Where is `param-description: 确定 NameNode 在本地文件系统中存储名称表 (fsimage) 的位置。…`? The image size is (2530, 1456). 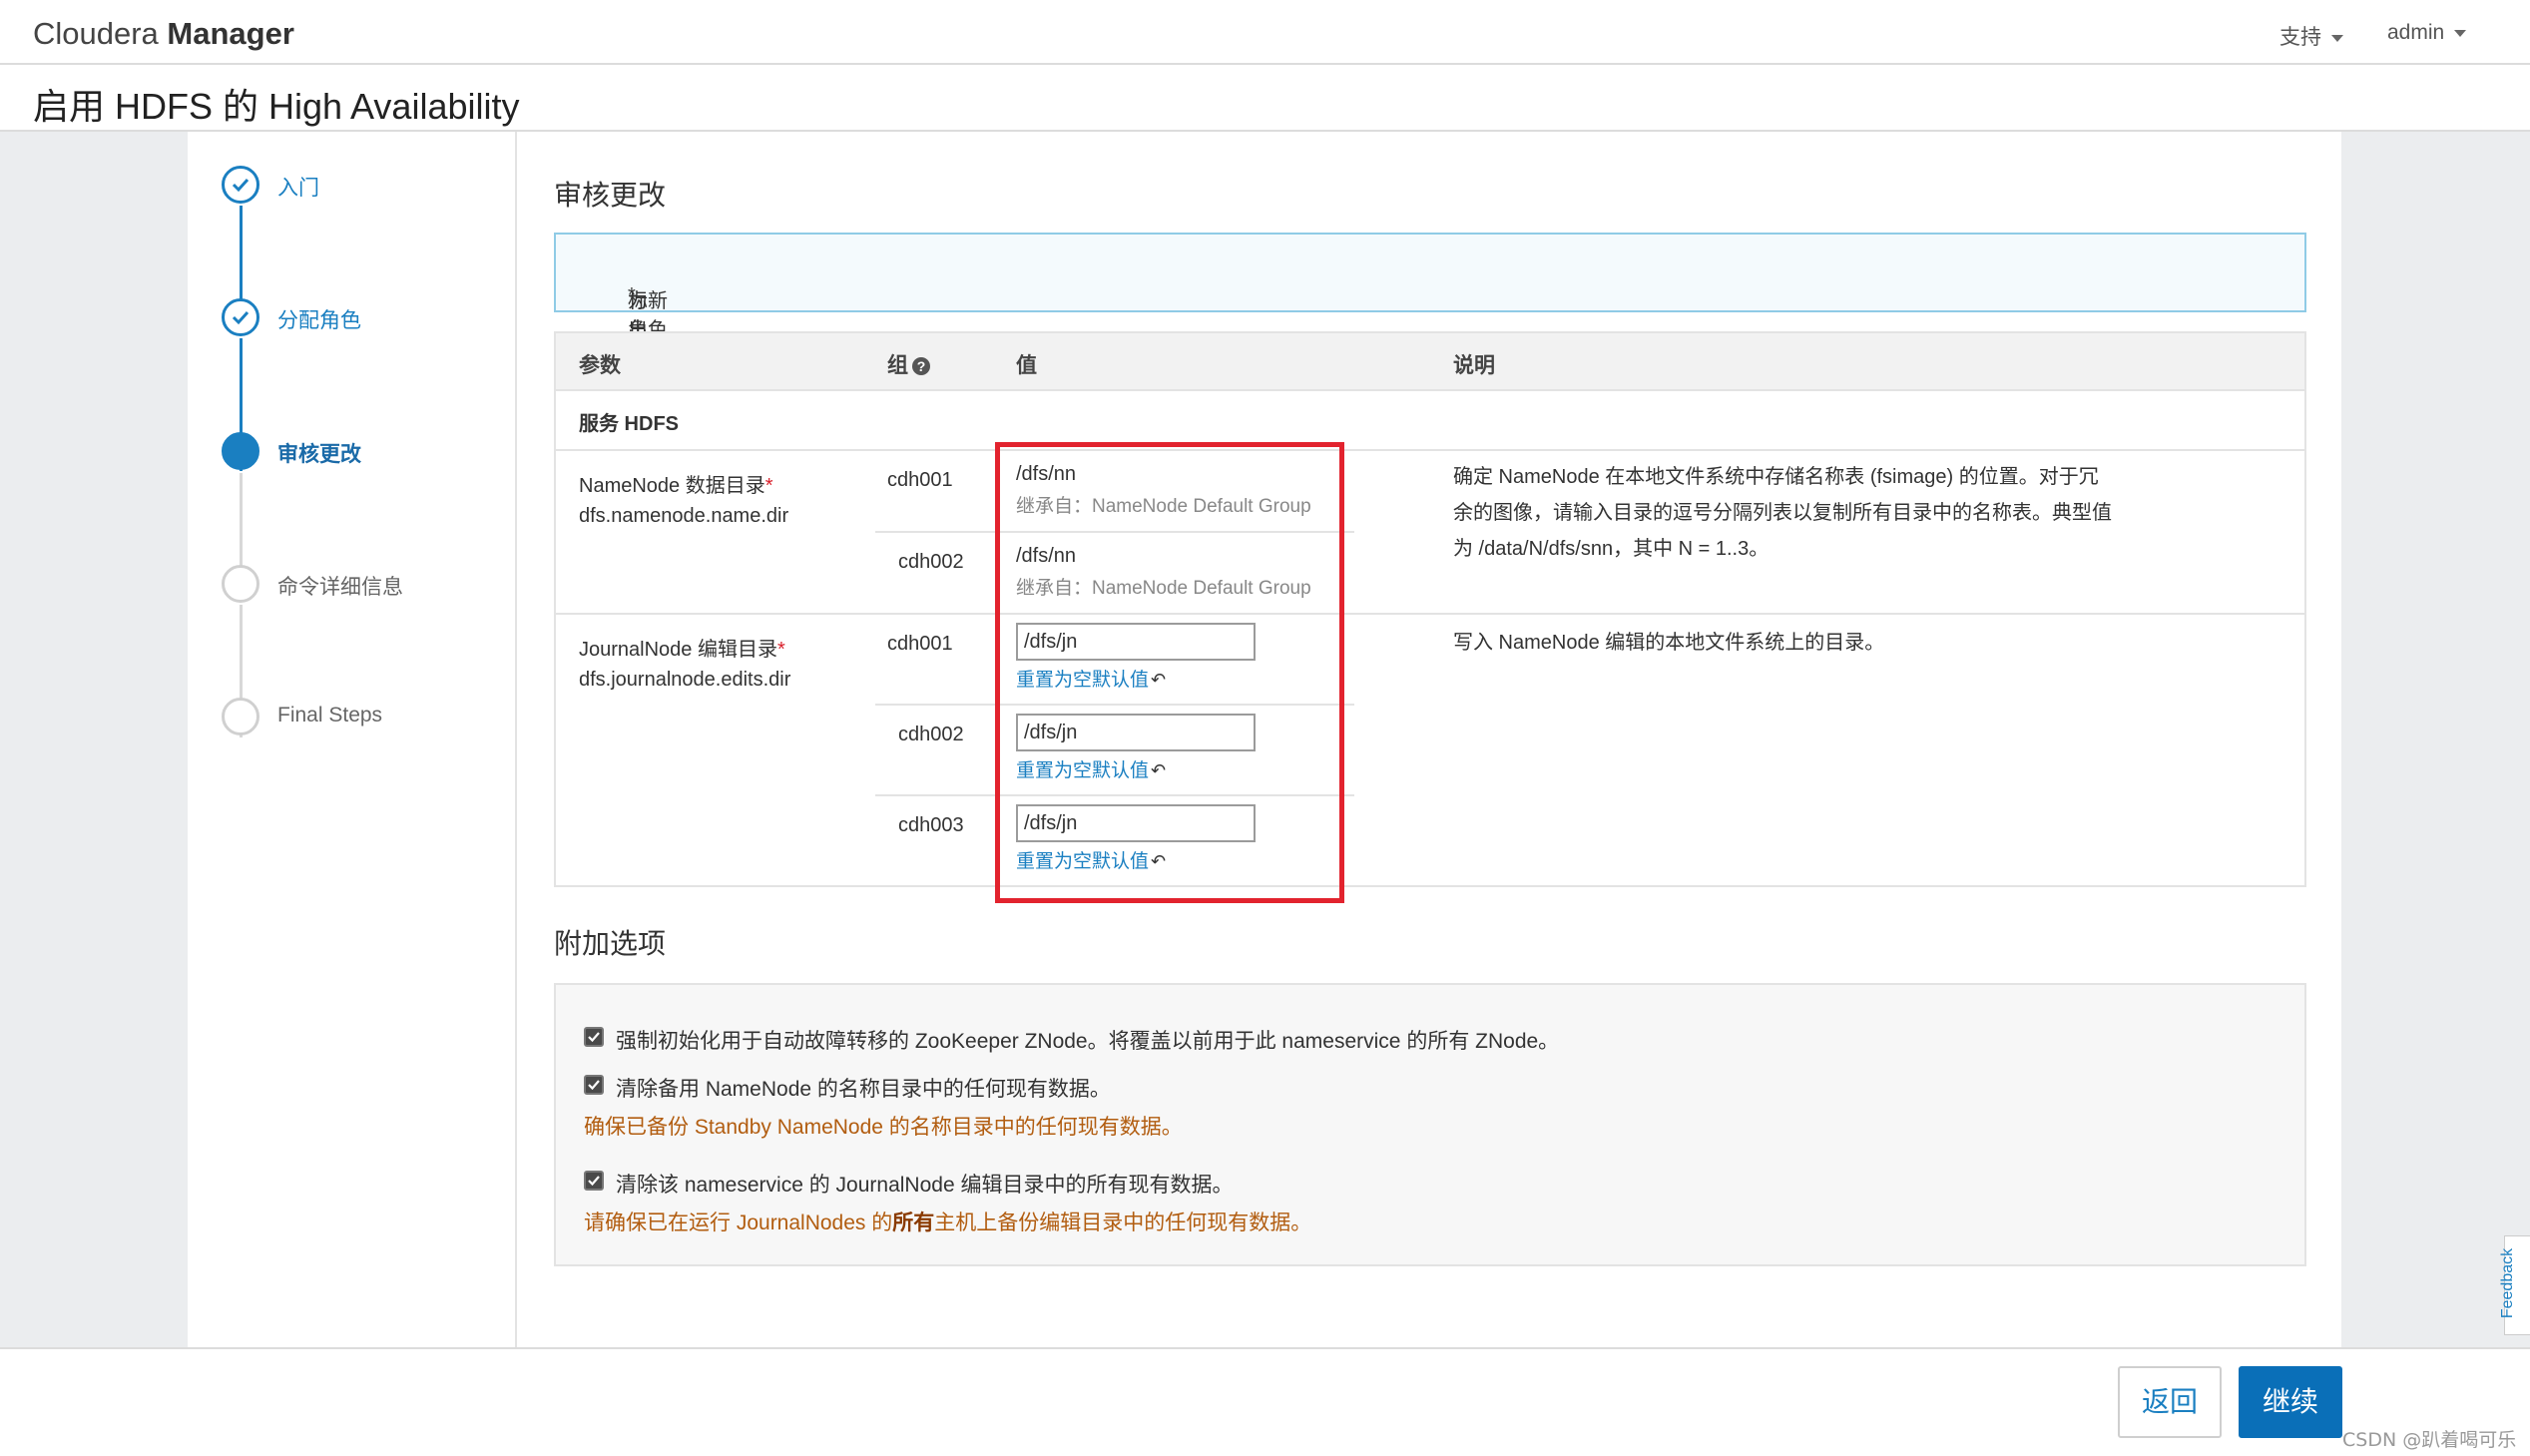 param-description: 确定 NameNode 在本地文件系统中存储名称表 (fsimage) 的位置。… is located at coordinates (1782, 513).